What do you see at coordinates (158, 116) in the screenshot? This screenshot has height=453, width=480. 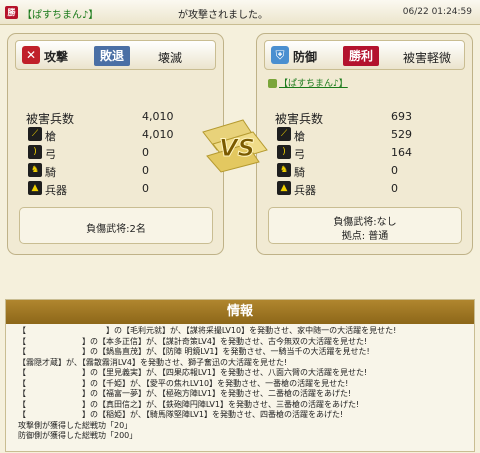 I see `total-value: 4,010` at bounding box center [158, 116].